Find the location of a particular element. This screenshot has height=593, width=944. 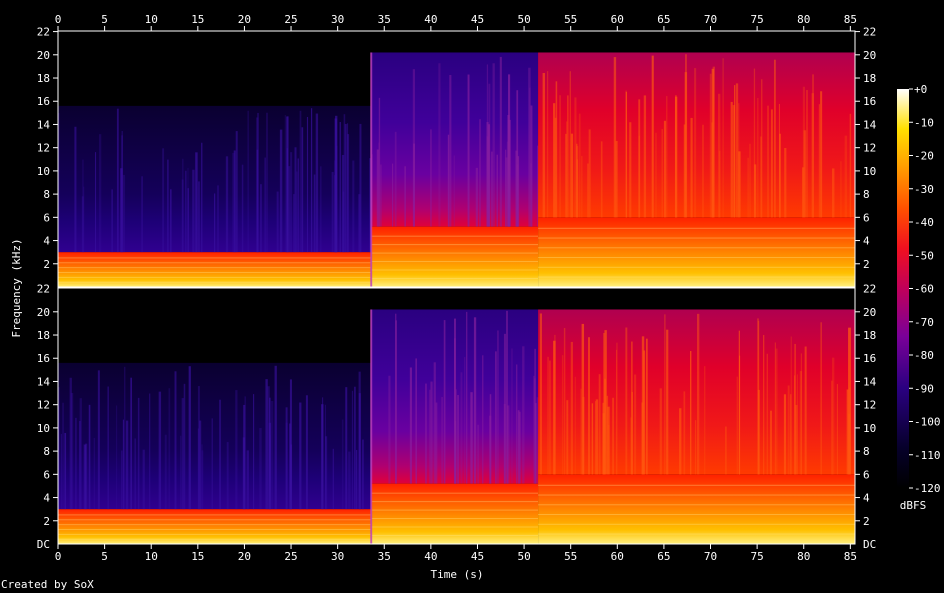

y-axis-label: Frequency (kHz) is located at coordinates (16, 287).